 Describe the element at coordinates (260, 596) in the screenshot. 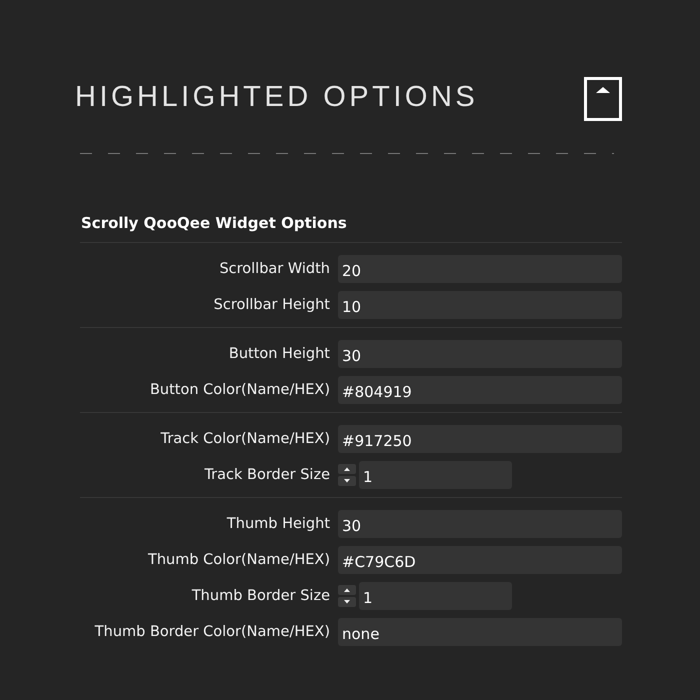

I see `field-label: Thumb Border Size` at that location.